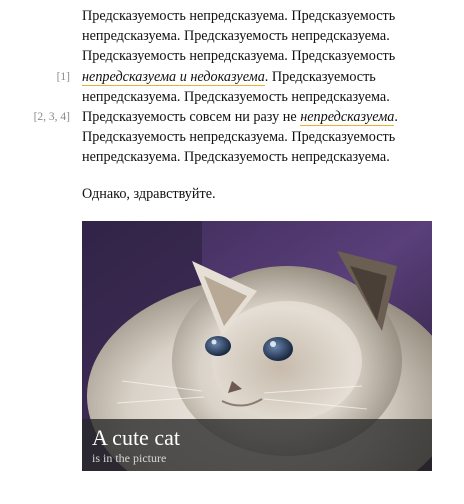 The width and height of the screenshot is (464, 504). What do you see at coordinates (136, 437) in the screenshot?
I see `caption-title: A cute cat` at bounding box center [136, 437].